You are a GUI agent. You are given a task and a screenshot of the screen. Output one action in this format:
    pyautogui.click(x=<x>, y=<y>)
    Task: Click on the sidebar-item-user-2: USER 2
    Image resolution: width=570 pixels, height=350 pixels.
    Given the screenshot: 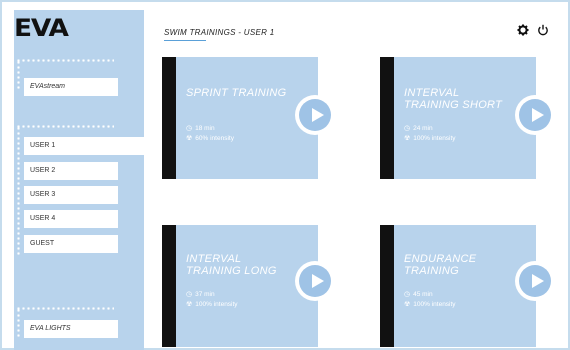 What is the action you would take?
    pyautogui.click(x=71, y=171)
    